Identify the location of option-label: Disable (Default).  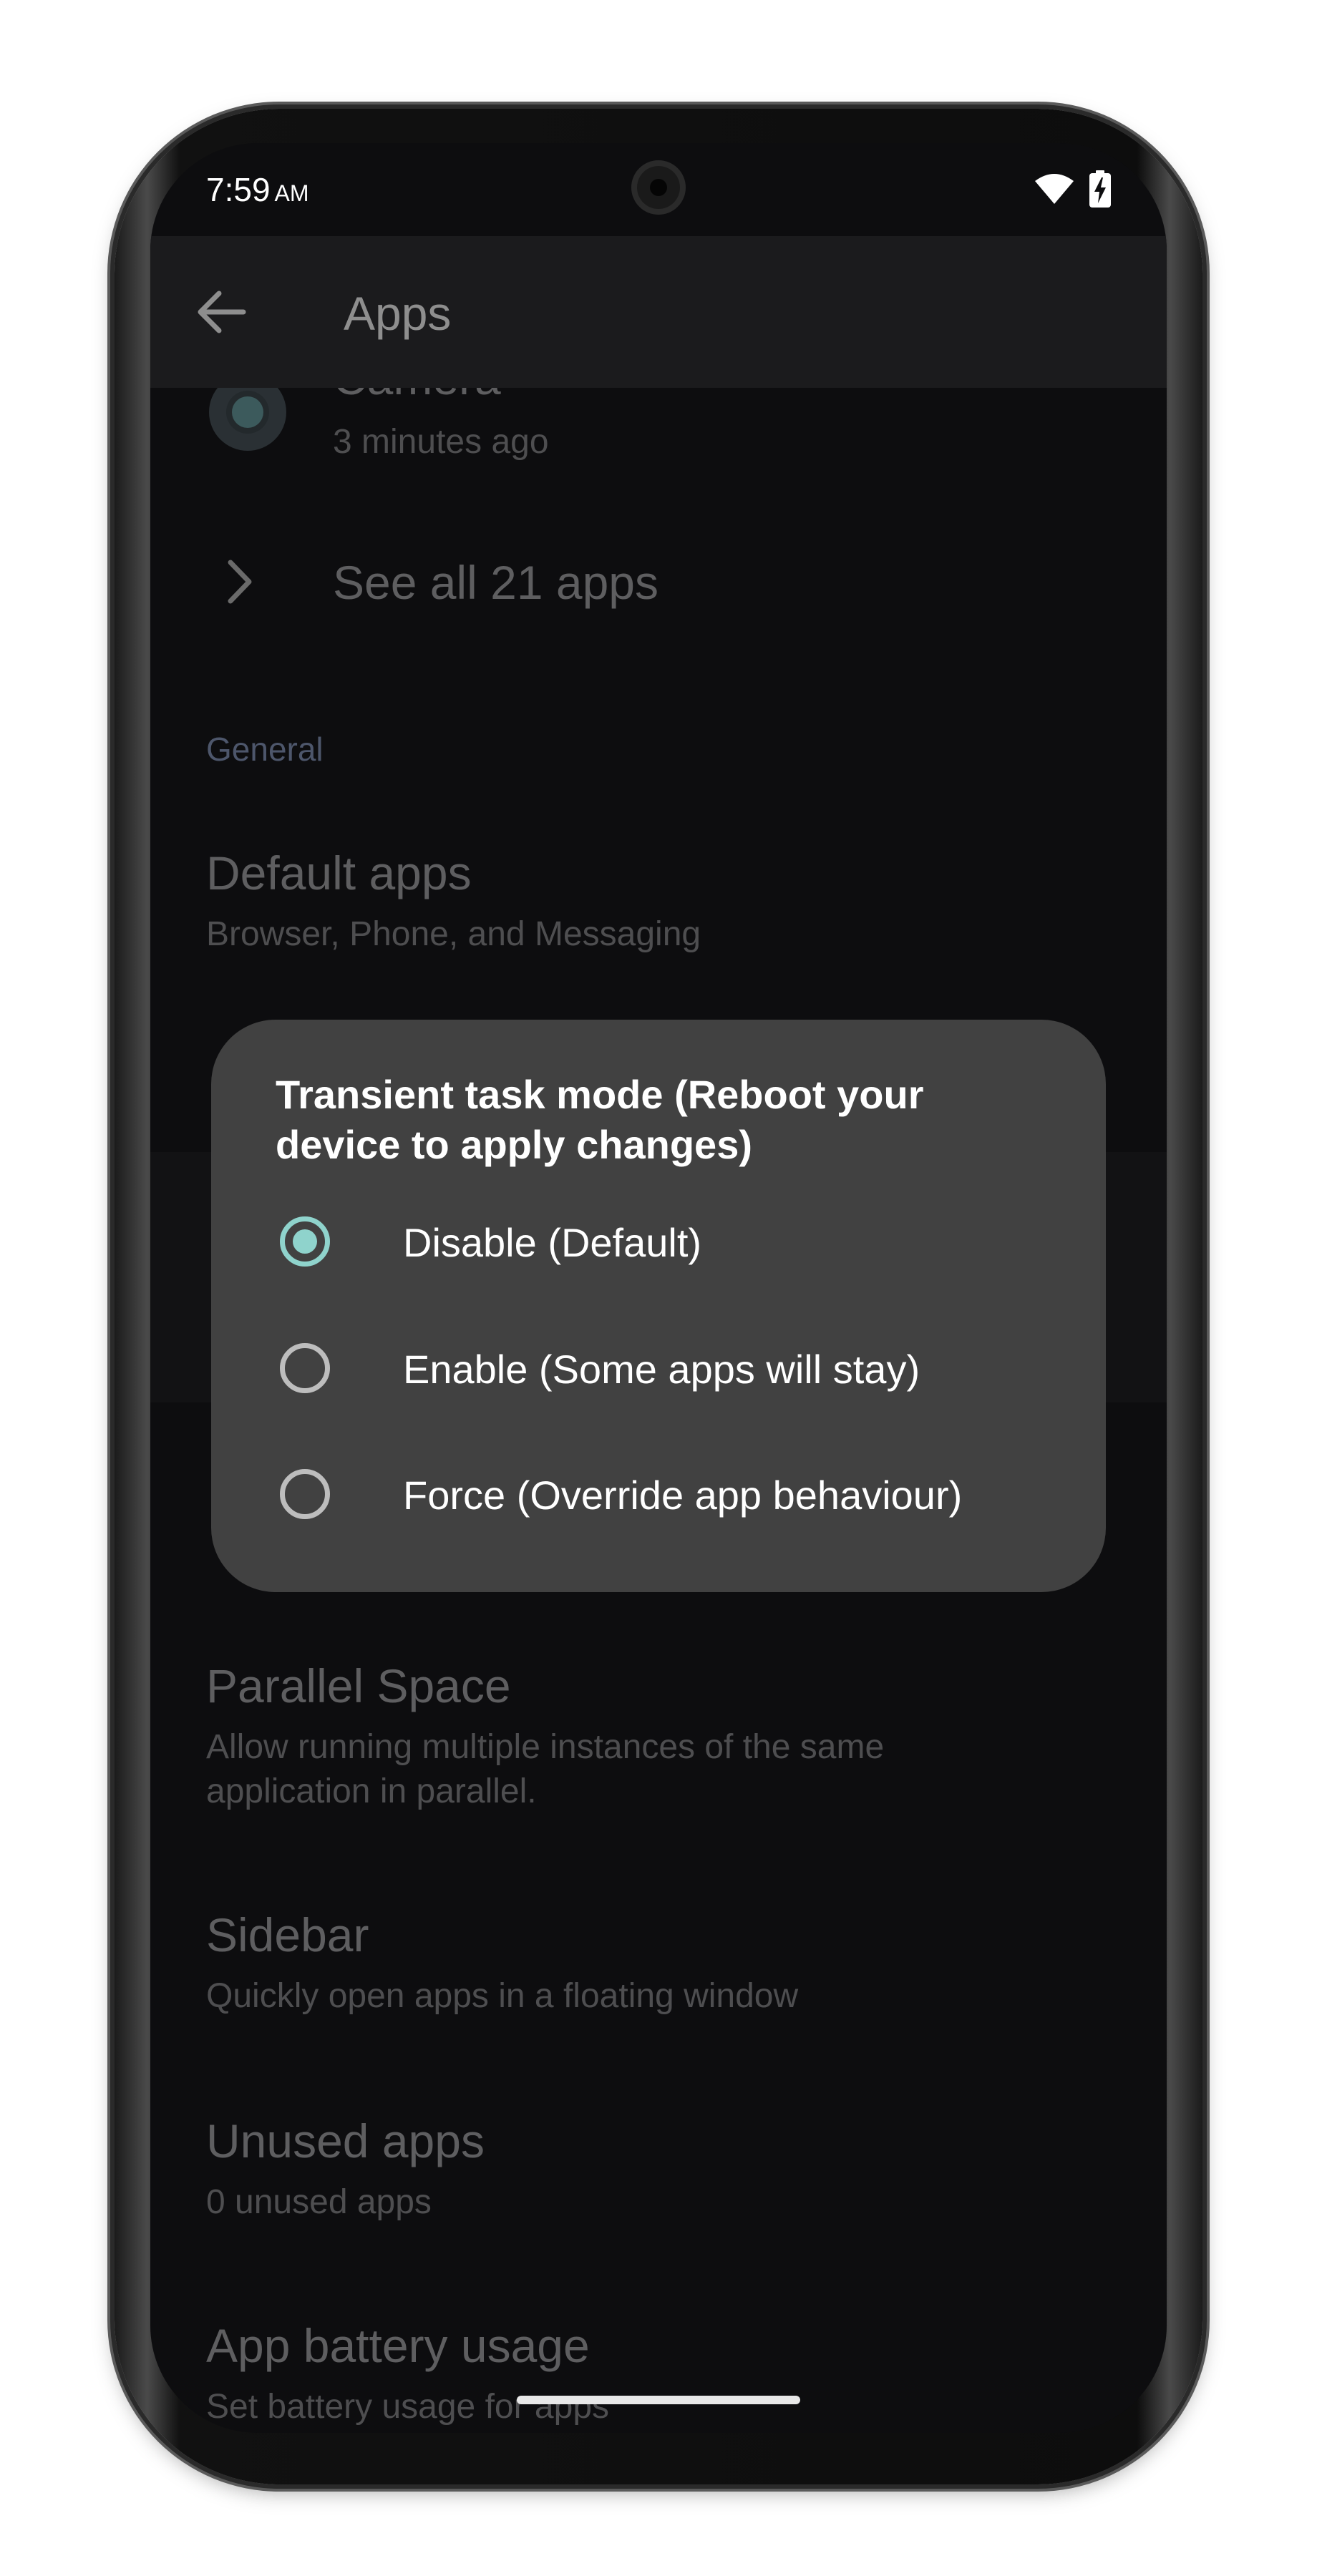
(552, 1242).